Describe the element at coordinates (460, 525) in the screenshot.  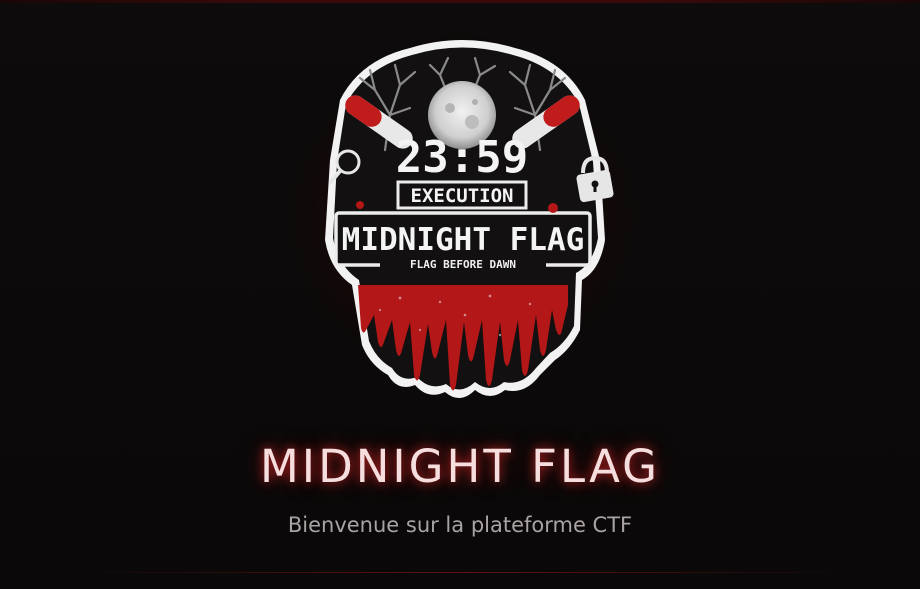
I see `hero-subtitle: Bienvenue sur la plateforme CTF` at that location.